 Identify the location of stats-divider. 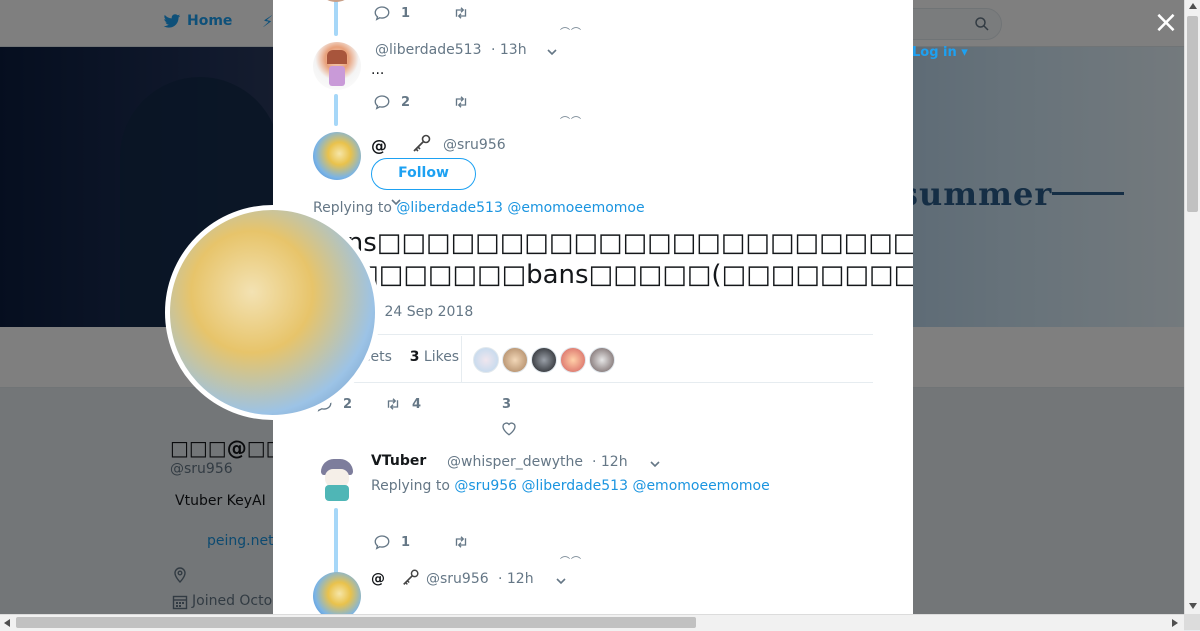
(461, 359).